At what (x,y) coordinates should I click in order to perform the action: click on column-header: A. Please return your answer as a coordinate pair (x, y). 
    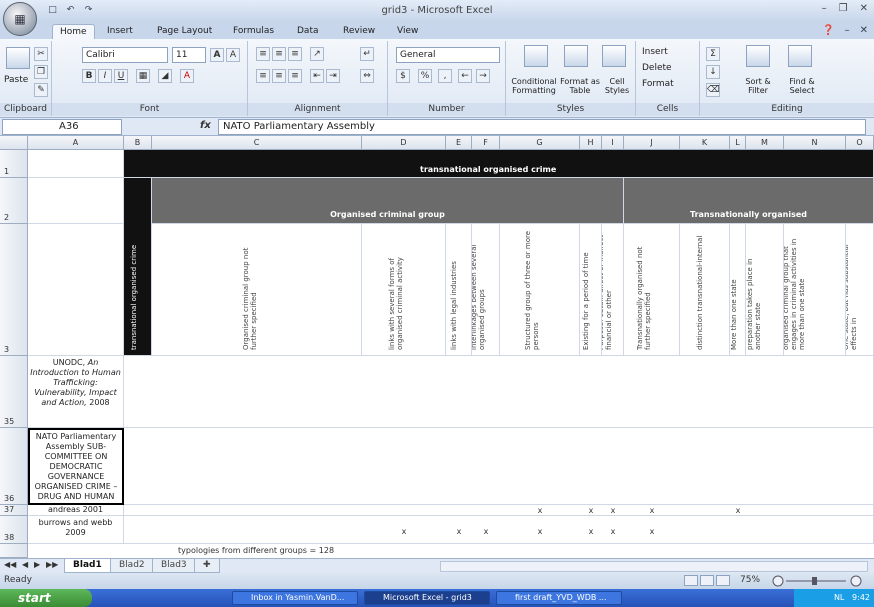
    Looking at the image, I should click on (76, 143).